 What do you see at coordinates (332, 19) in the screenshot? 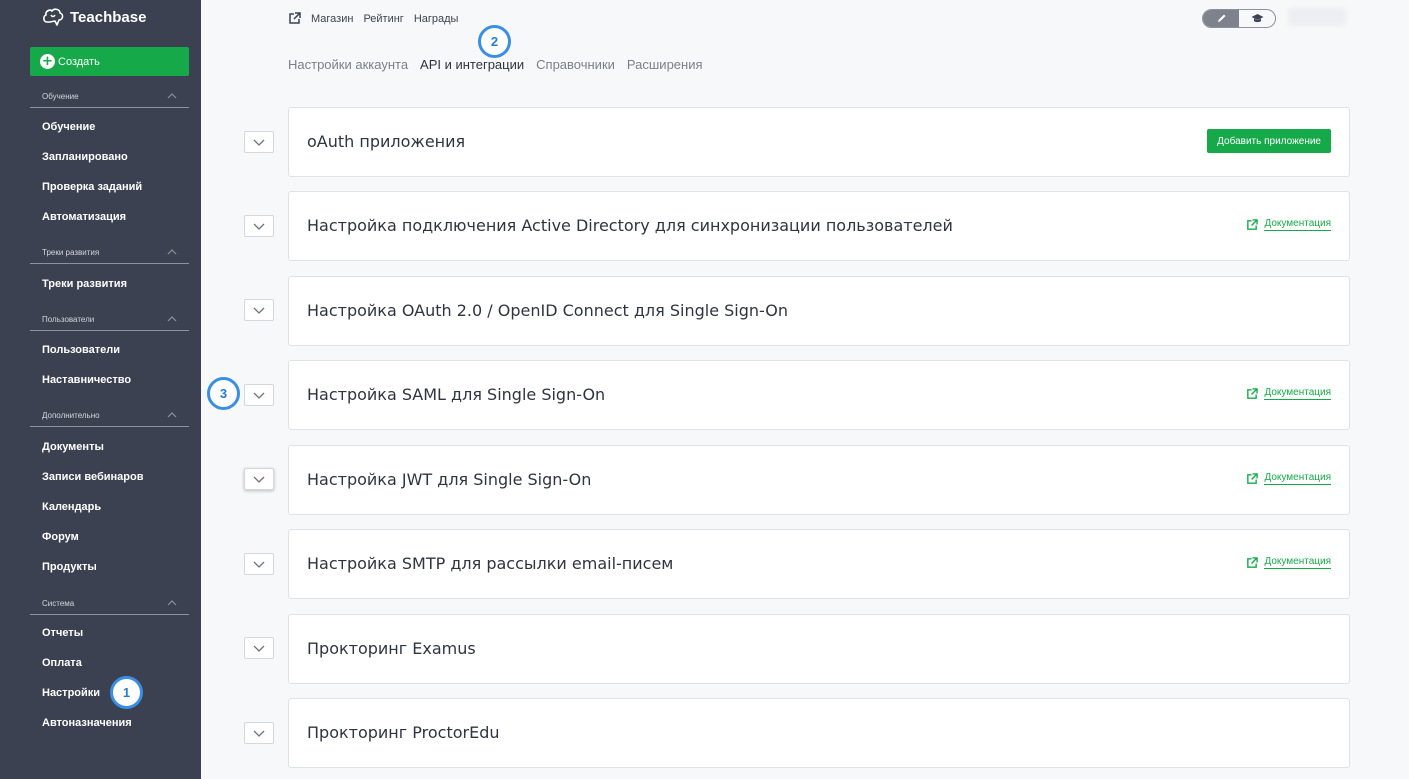
I see `link-shop: Магазин` at bounding box center [332, 19].